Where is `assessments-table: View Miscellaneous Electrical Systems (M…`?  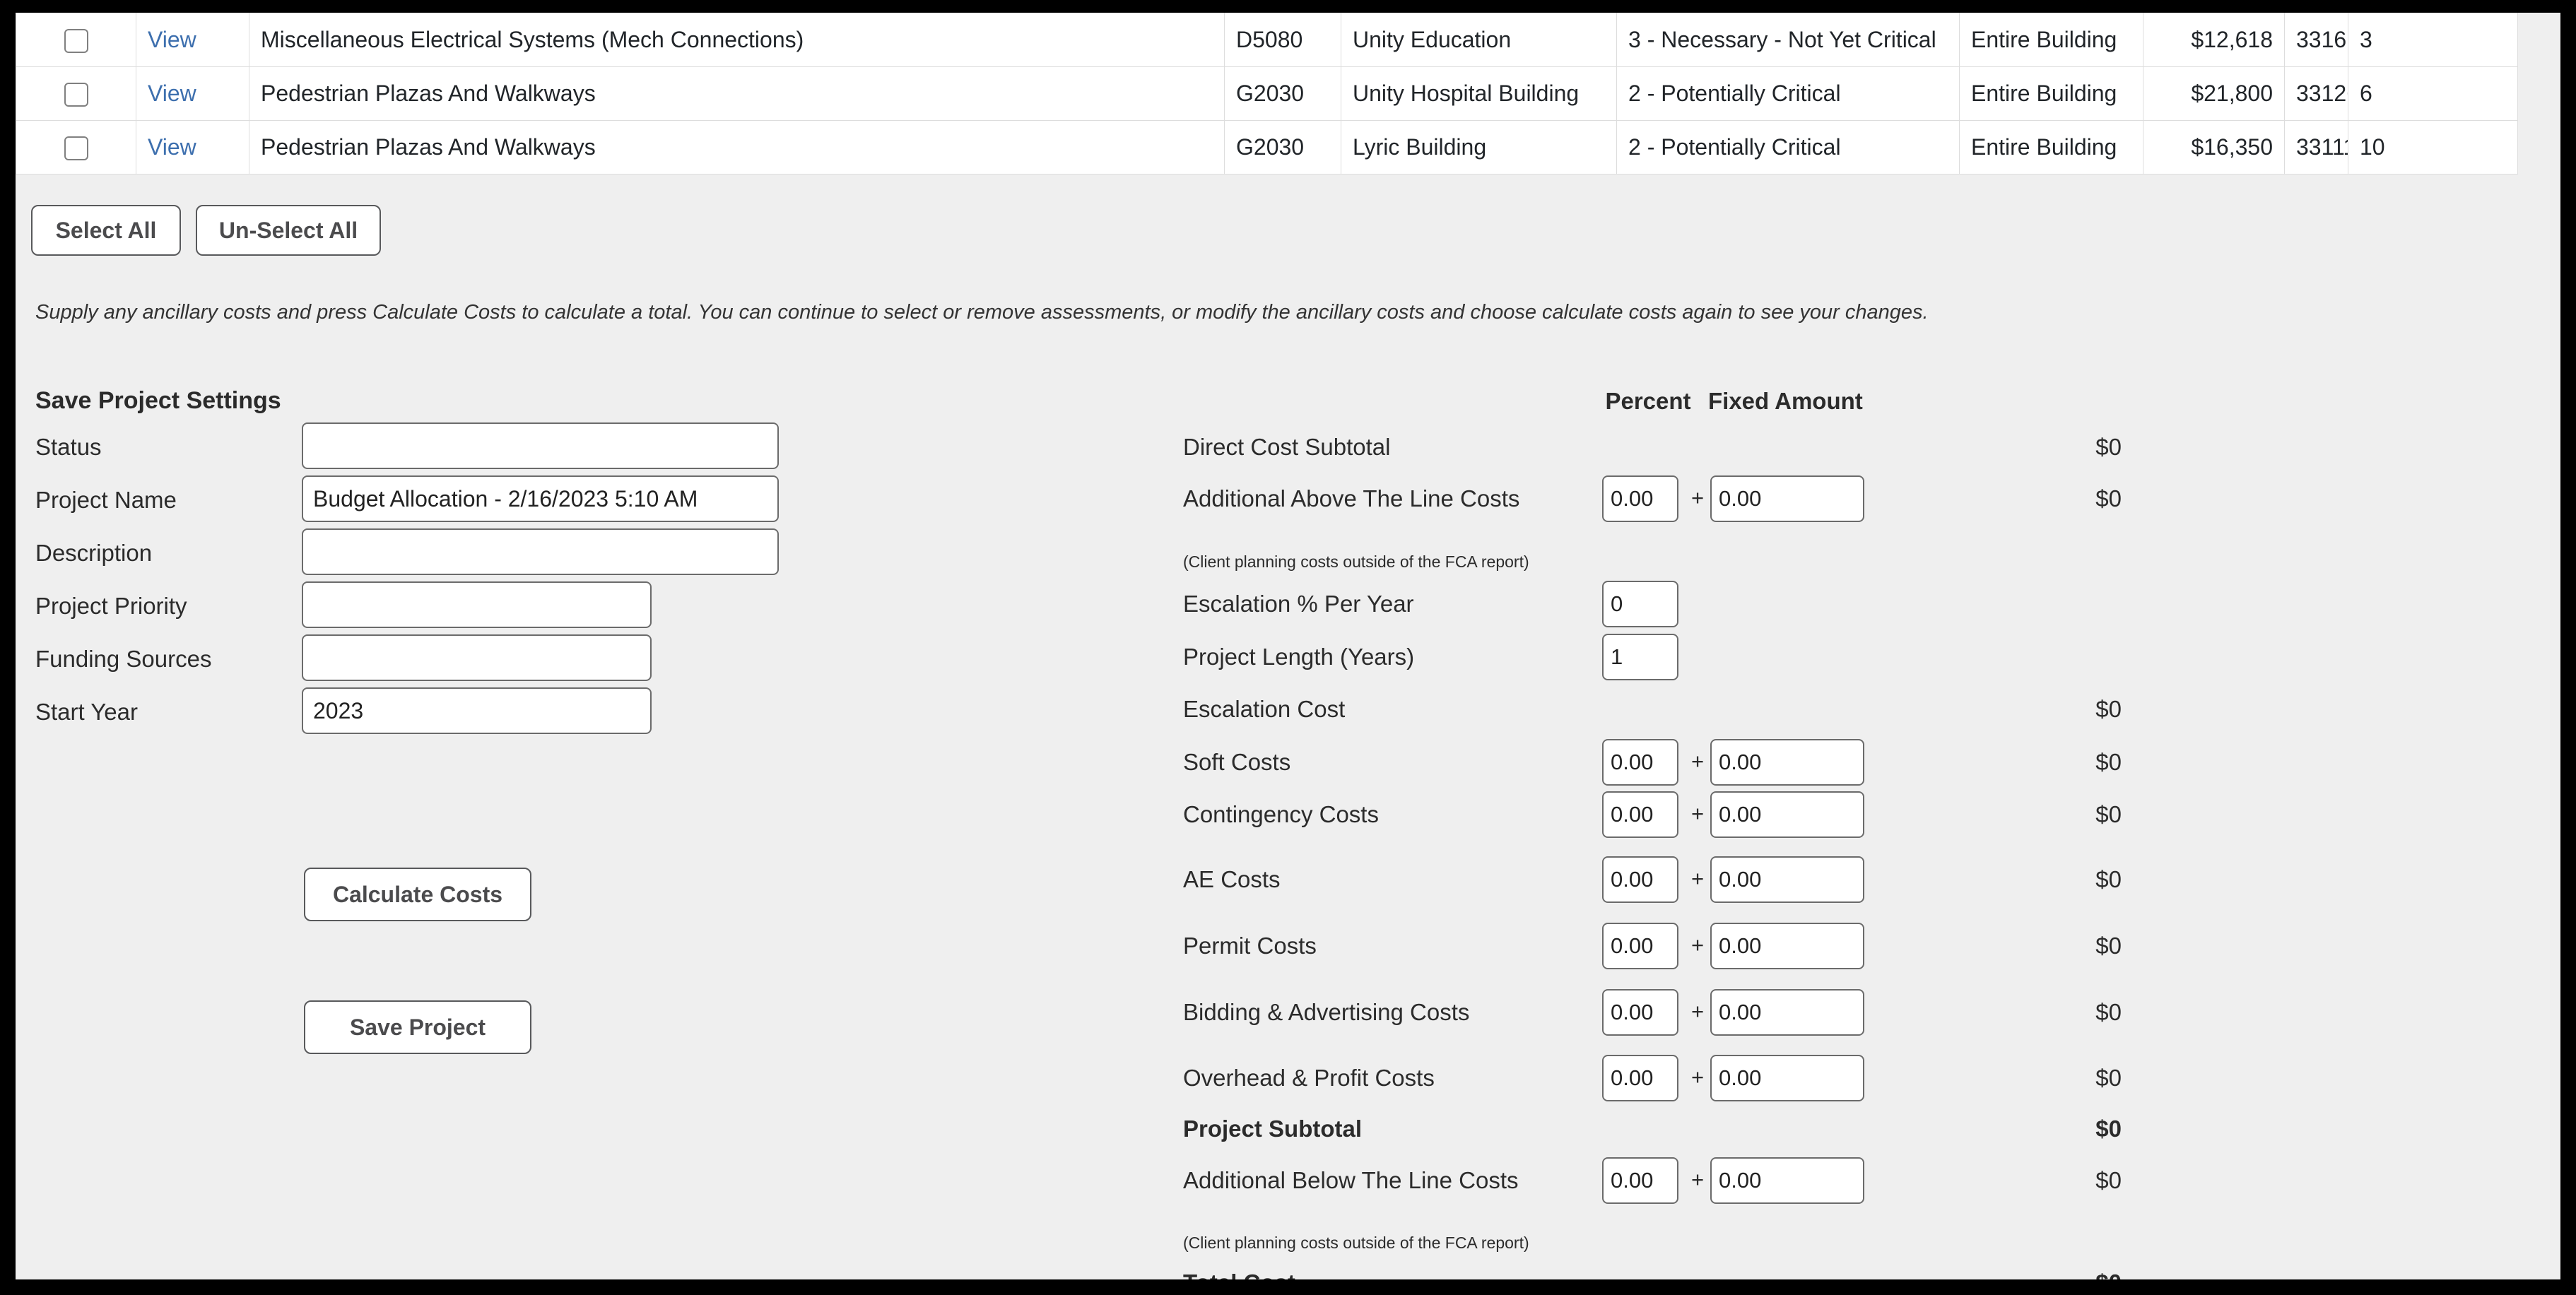 assessments-table: View Miscellaneous Electrical Systems (M… is located at coordinates (1267, 94).